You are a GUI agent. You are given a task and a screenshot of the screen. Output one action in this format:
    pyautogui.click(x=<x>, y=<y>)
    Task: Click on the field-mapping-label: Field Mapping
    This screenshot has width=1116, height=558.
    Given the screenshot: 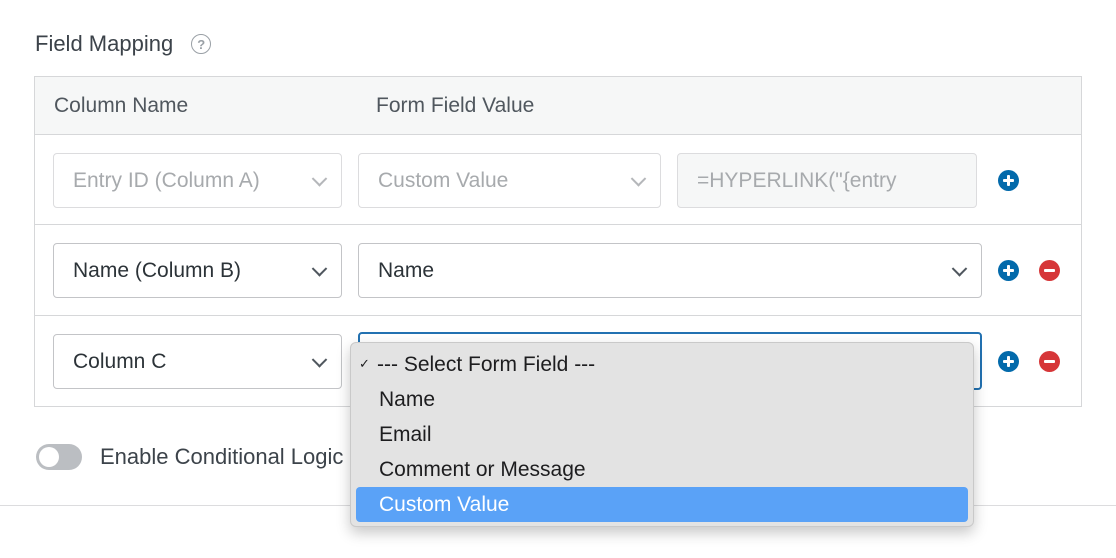 What is the action you would take?
    pyautogui.click(x=104, y=43)
    